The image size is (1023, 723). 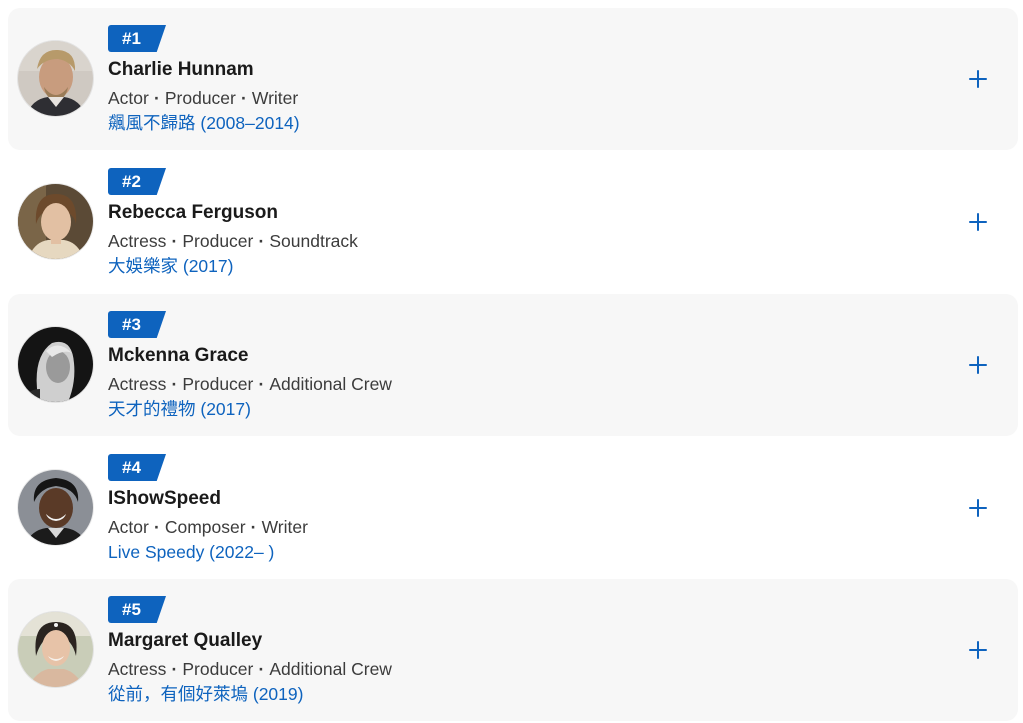 What do you see at coordinates (204, 123) in the screenshot?
I see `known-for-link: 飆風不歸路 (2008–2014)` at bounding box center [204, 123].